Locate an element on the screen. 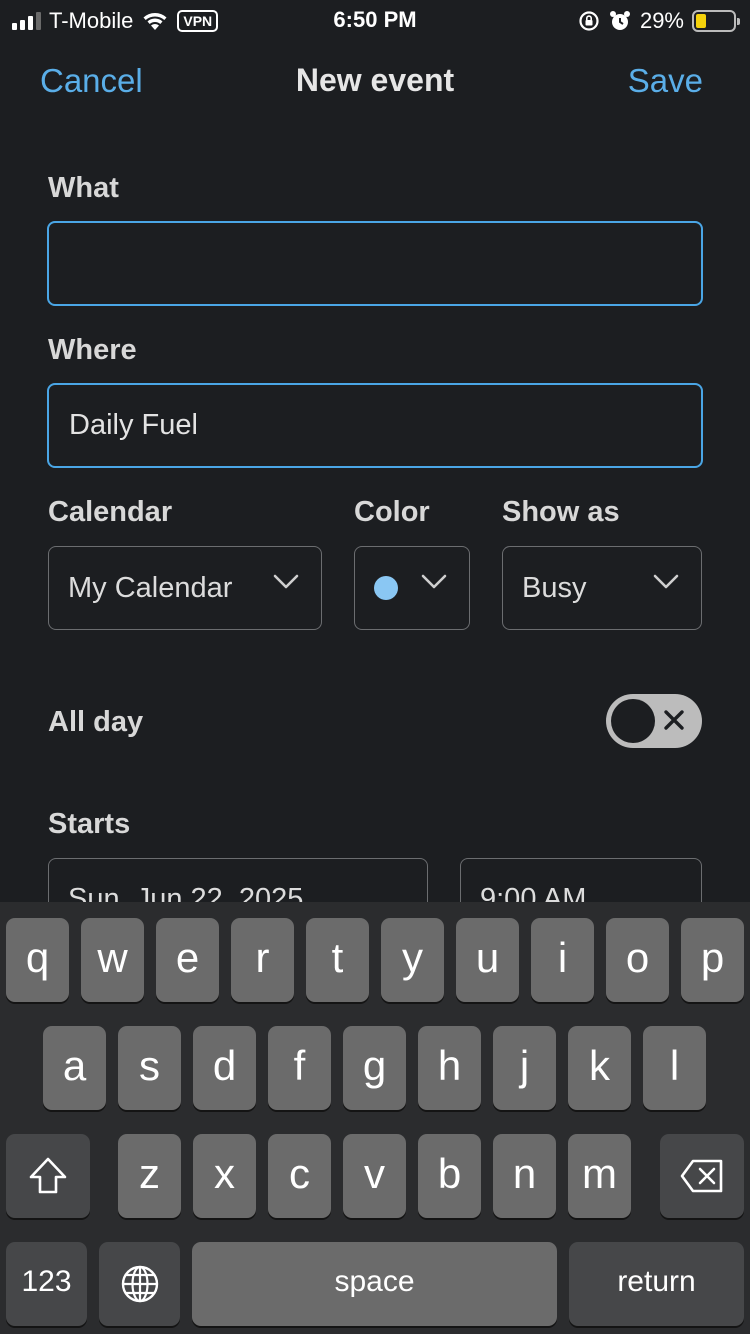 This screenshot has width=750, height=1334. color-label: Color is located at coordinates (392, 512).